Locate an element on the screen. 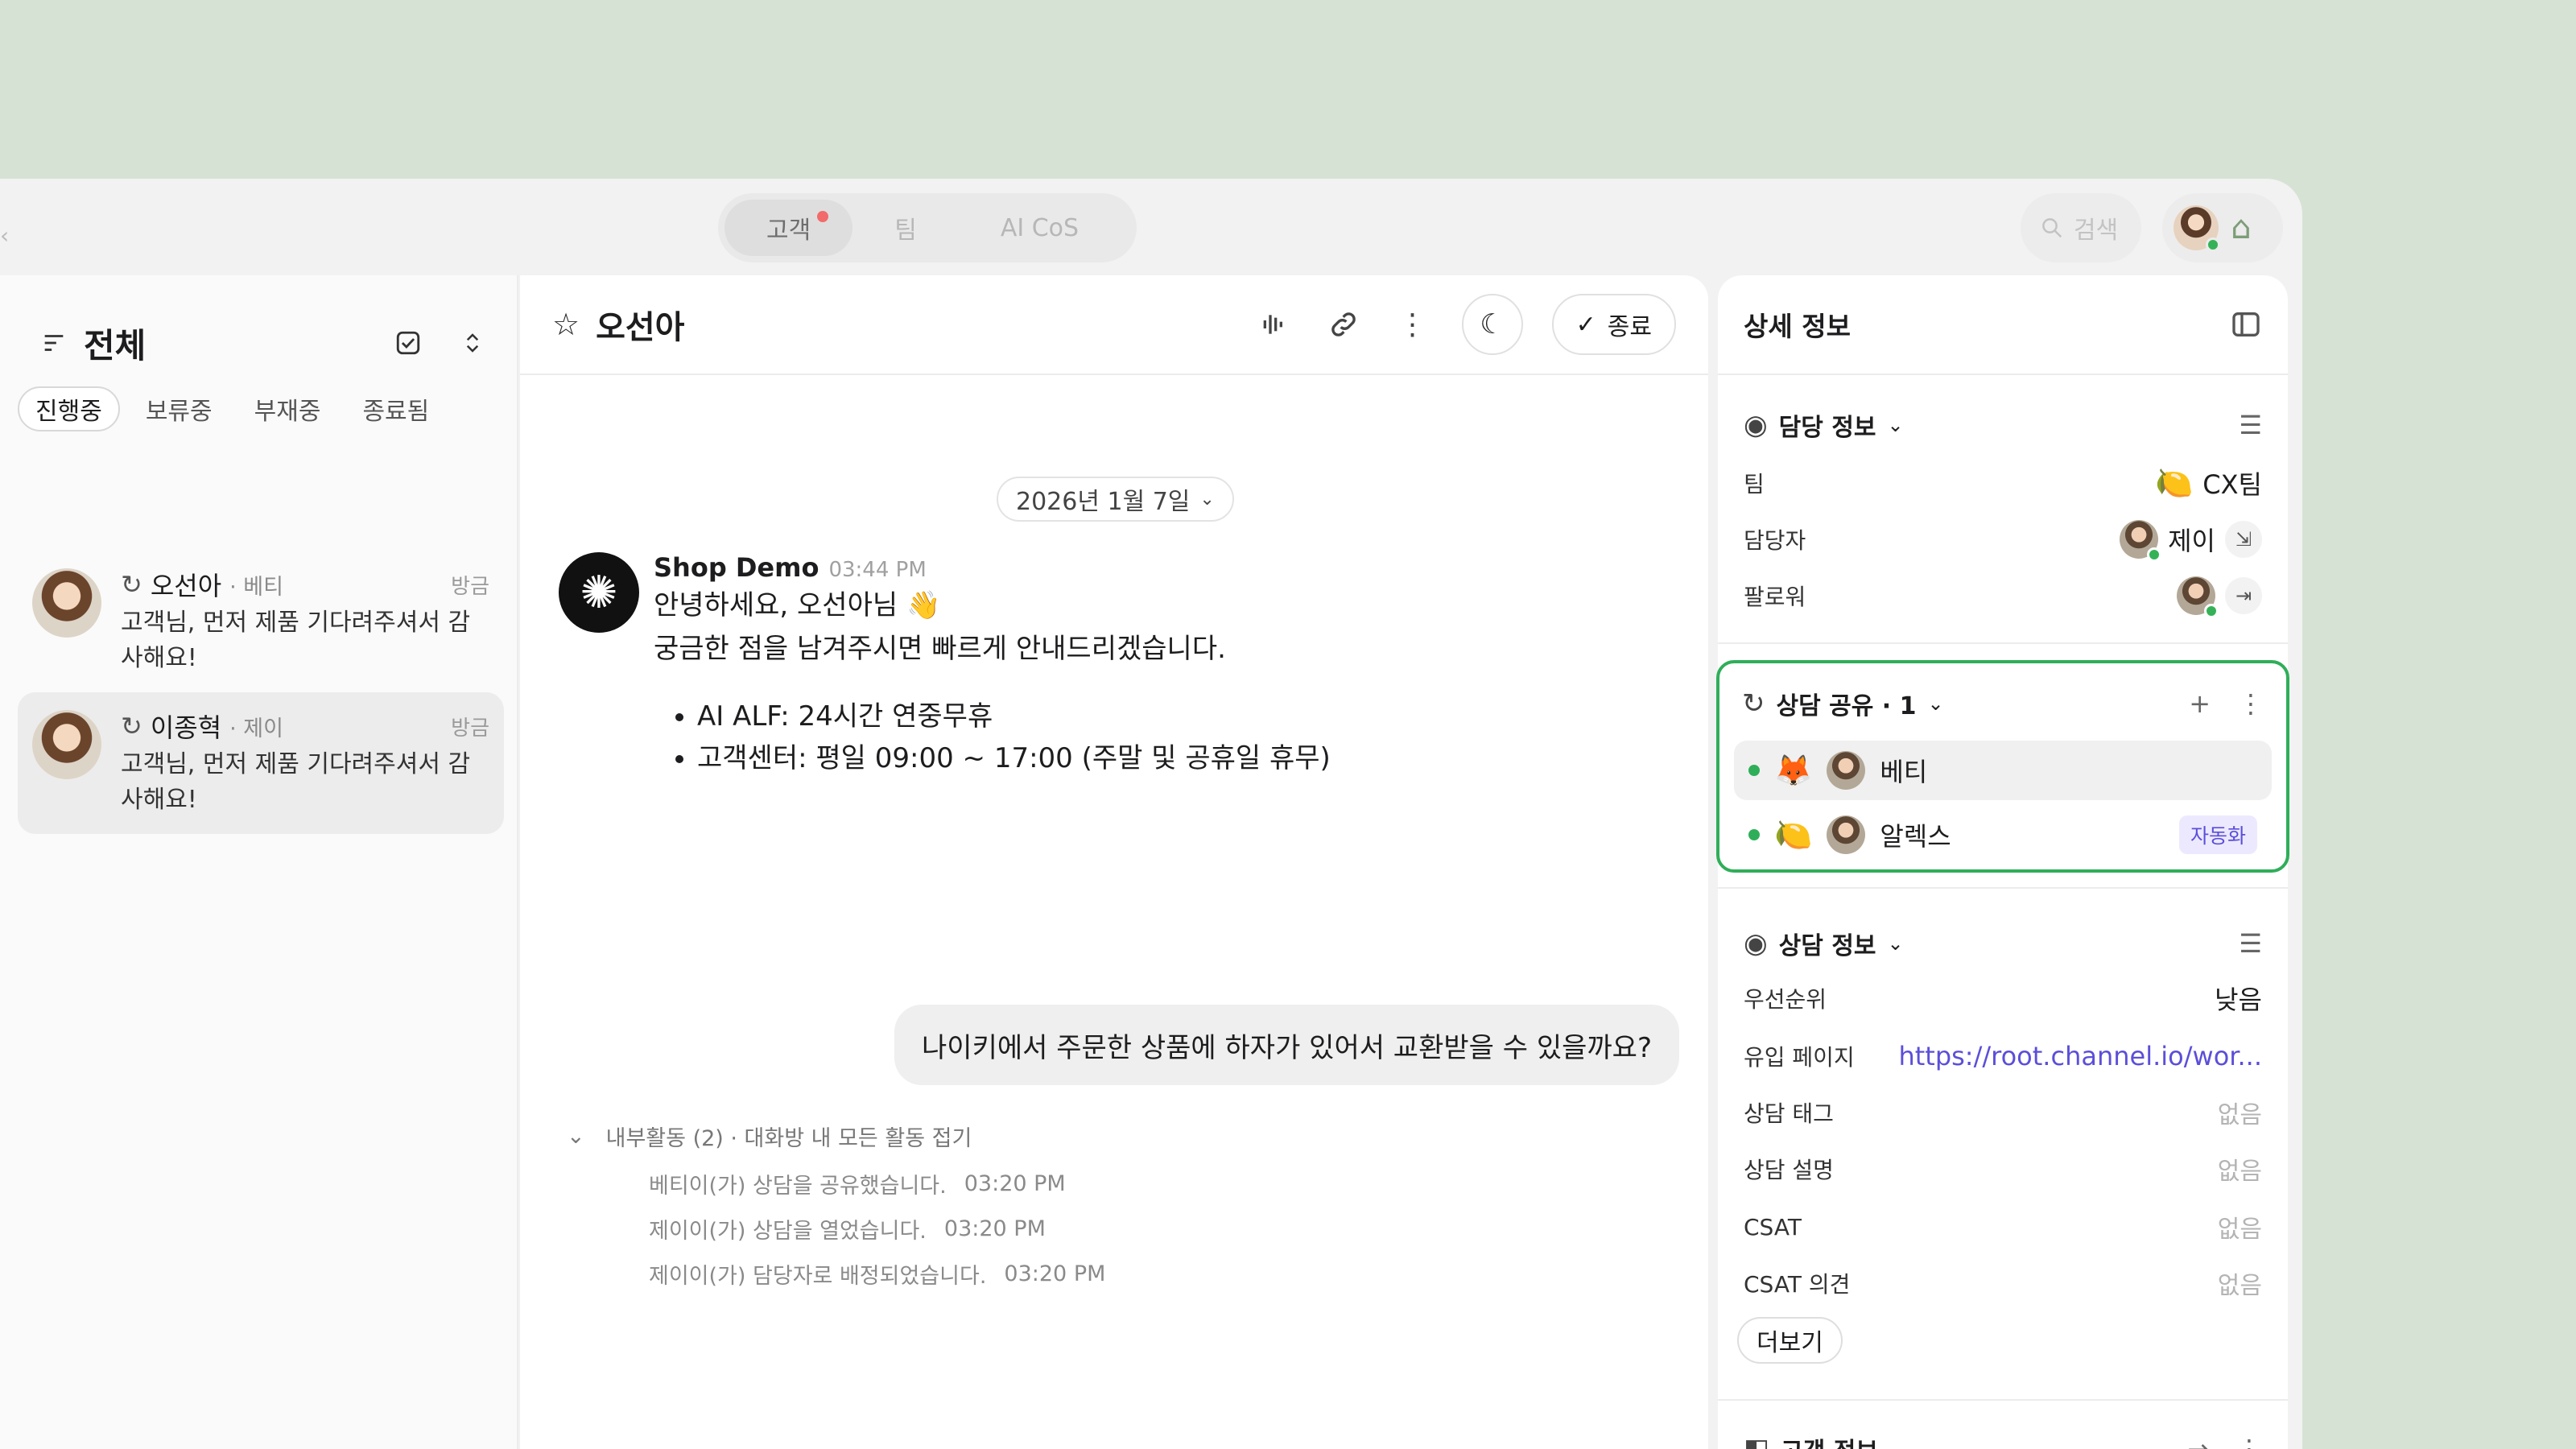 Image resolution: width=2576 pixels, height=1449 pixels. team-row: 팀 🍋 CX팀 is located at coordinates (2003, 483).